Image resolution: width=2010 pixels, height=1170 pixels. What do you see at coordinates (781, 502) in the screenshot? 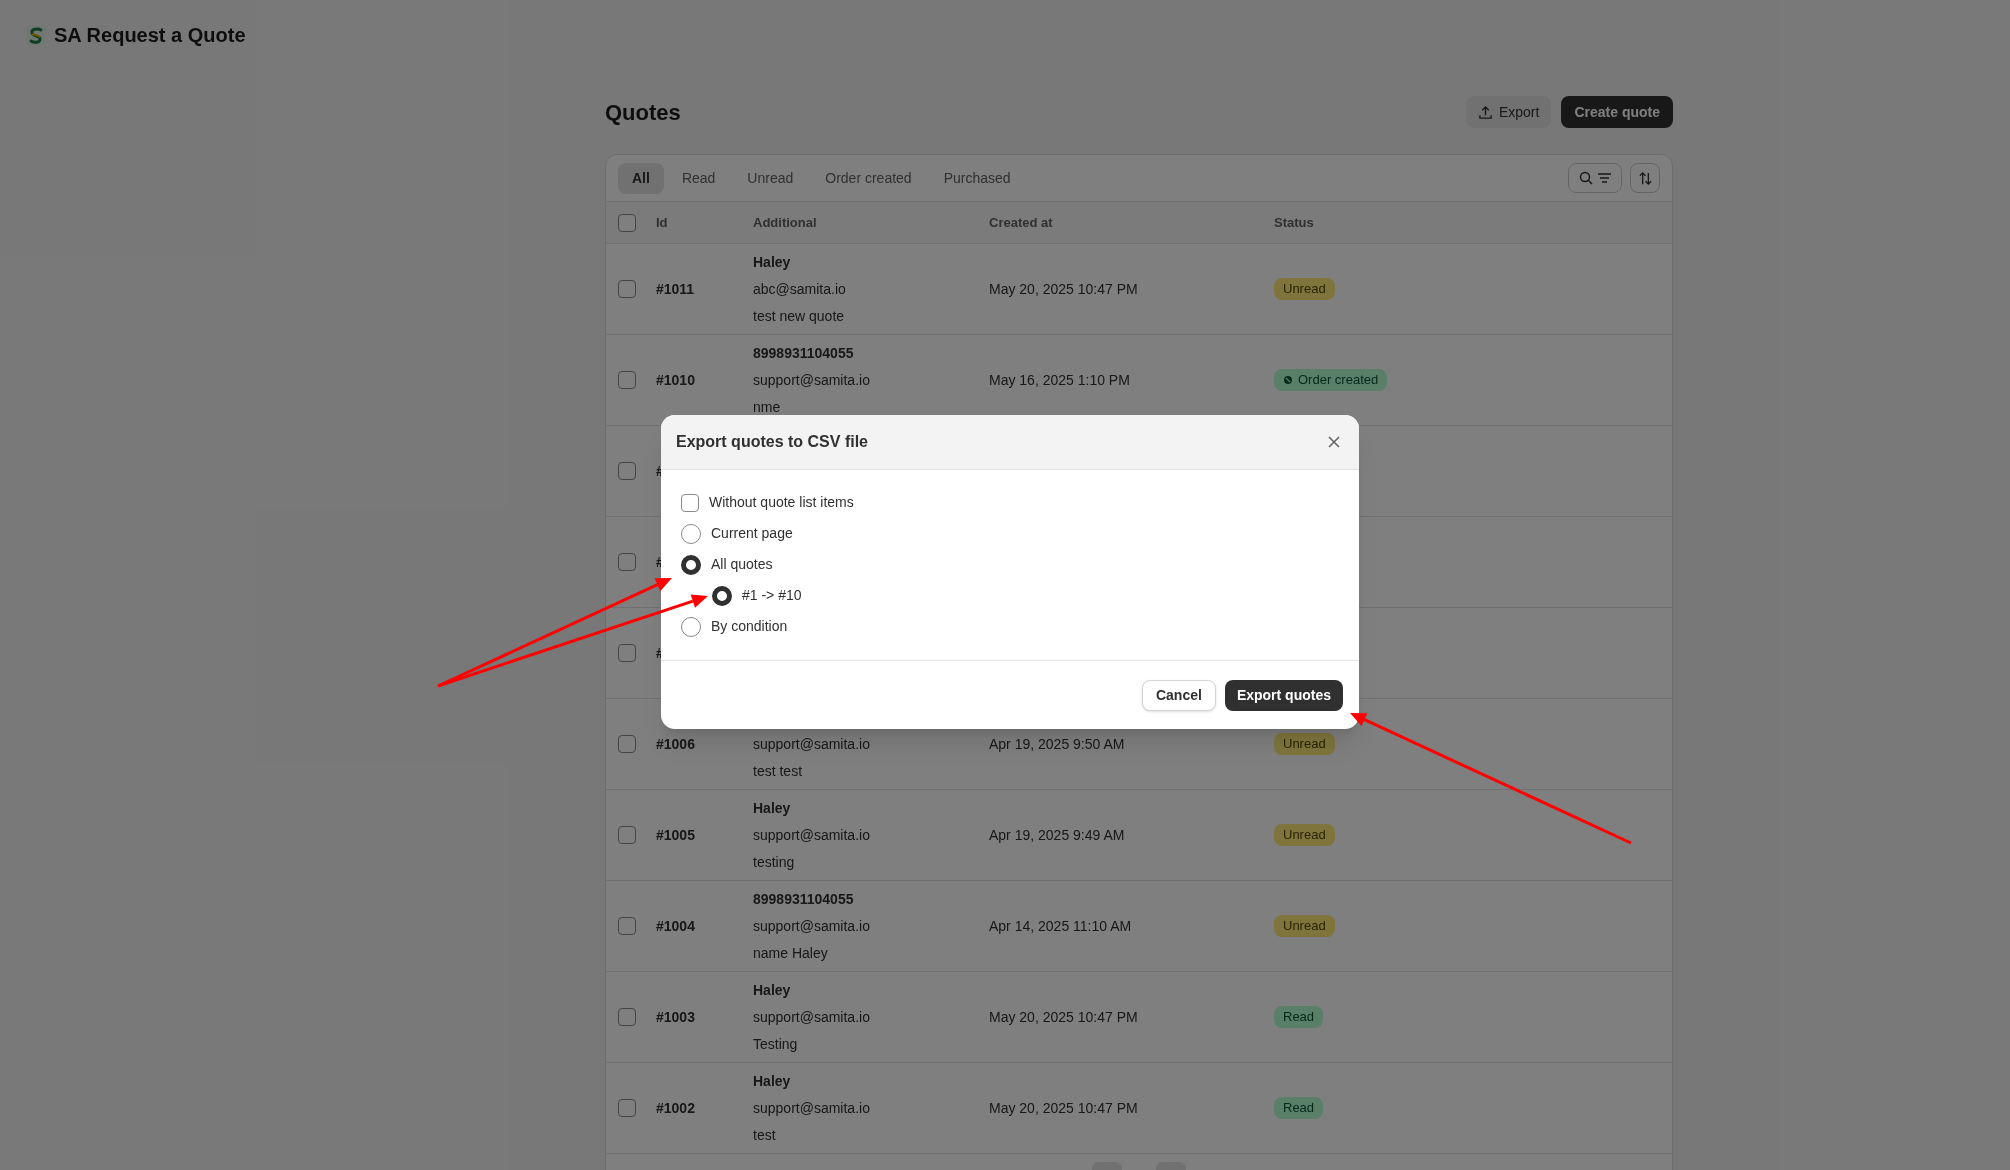
I see `option-label: Without quote list items` at bounding box center [781, 502].